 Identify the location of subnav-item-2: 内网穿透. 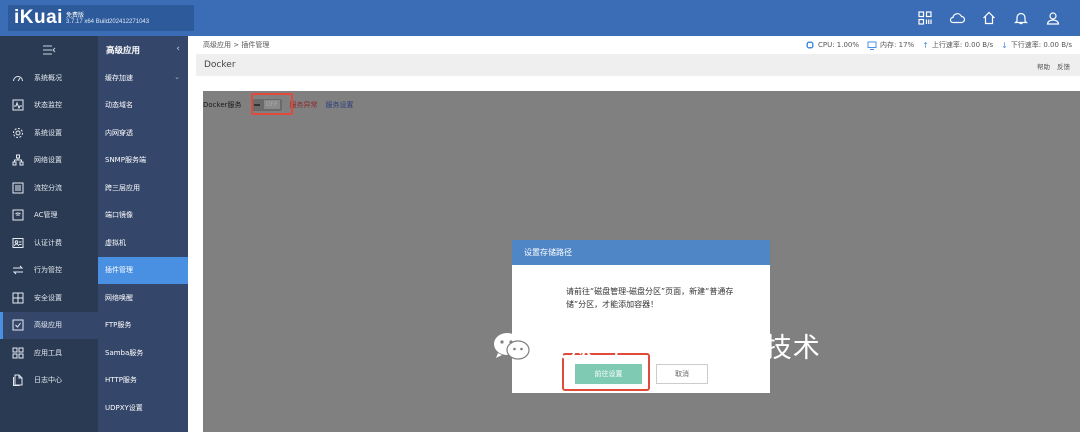
(143, 133).